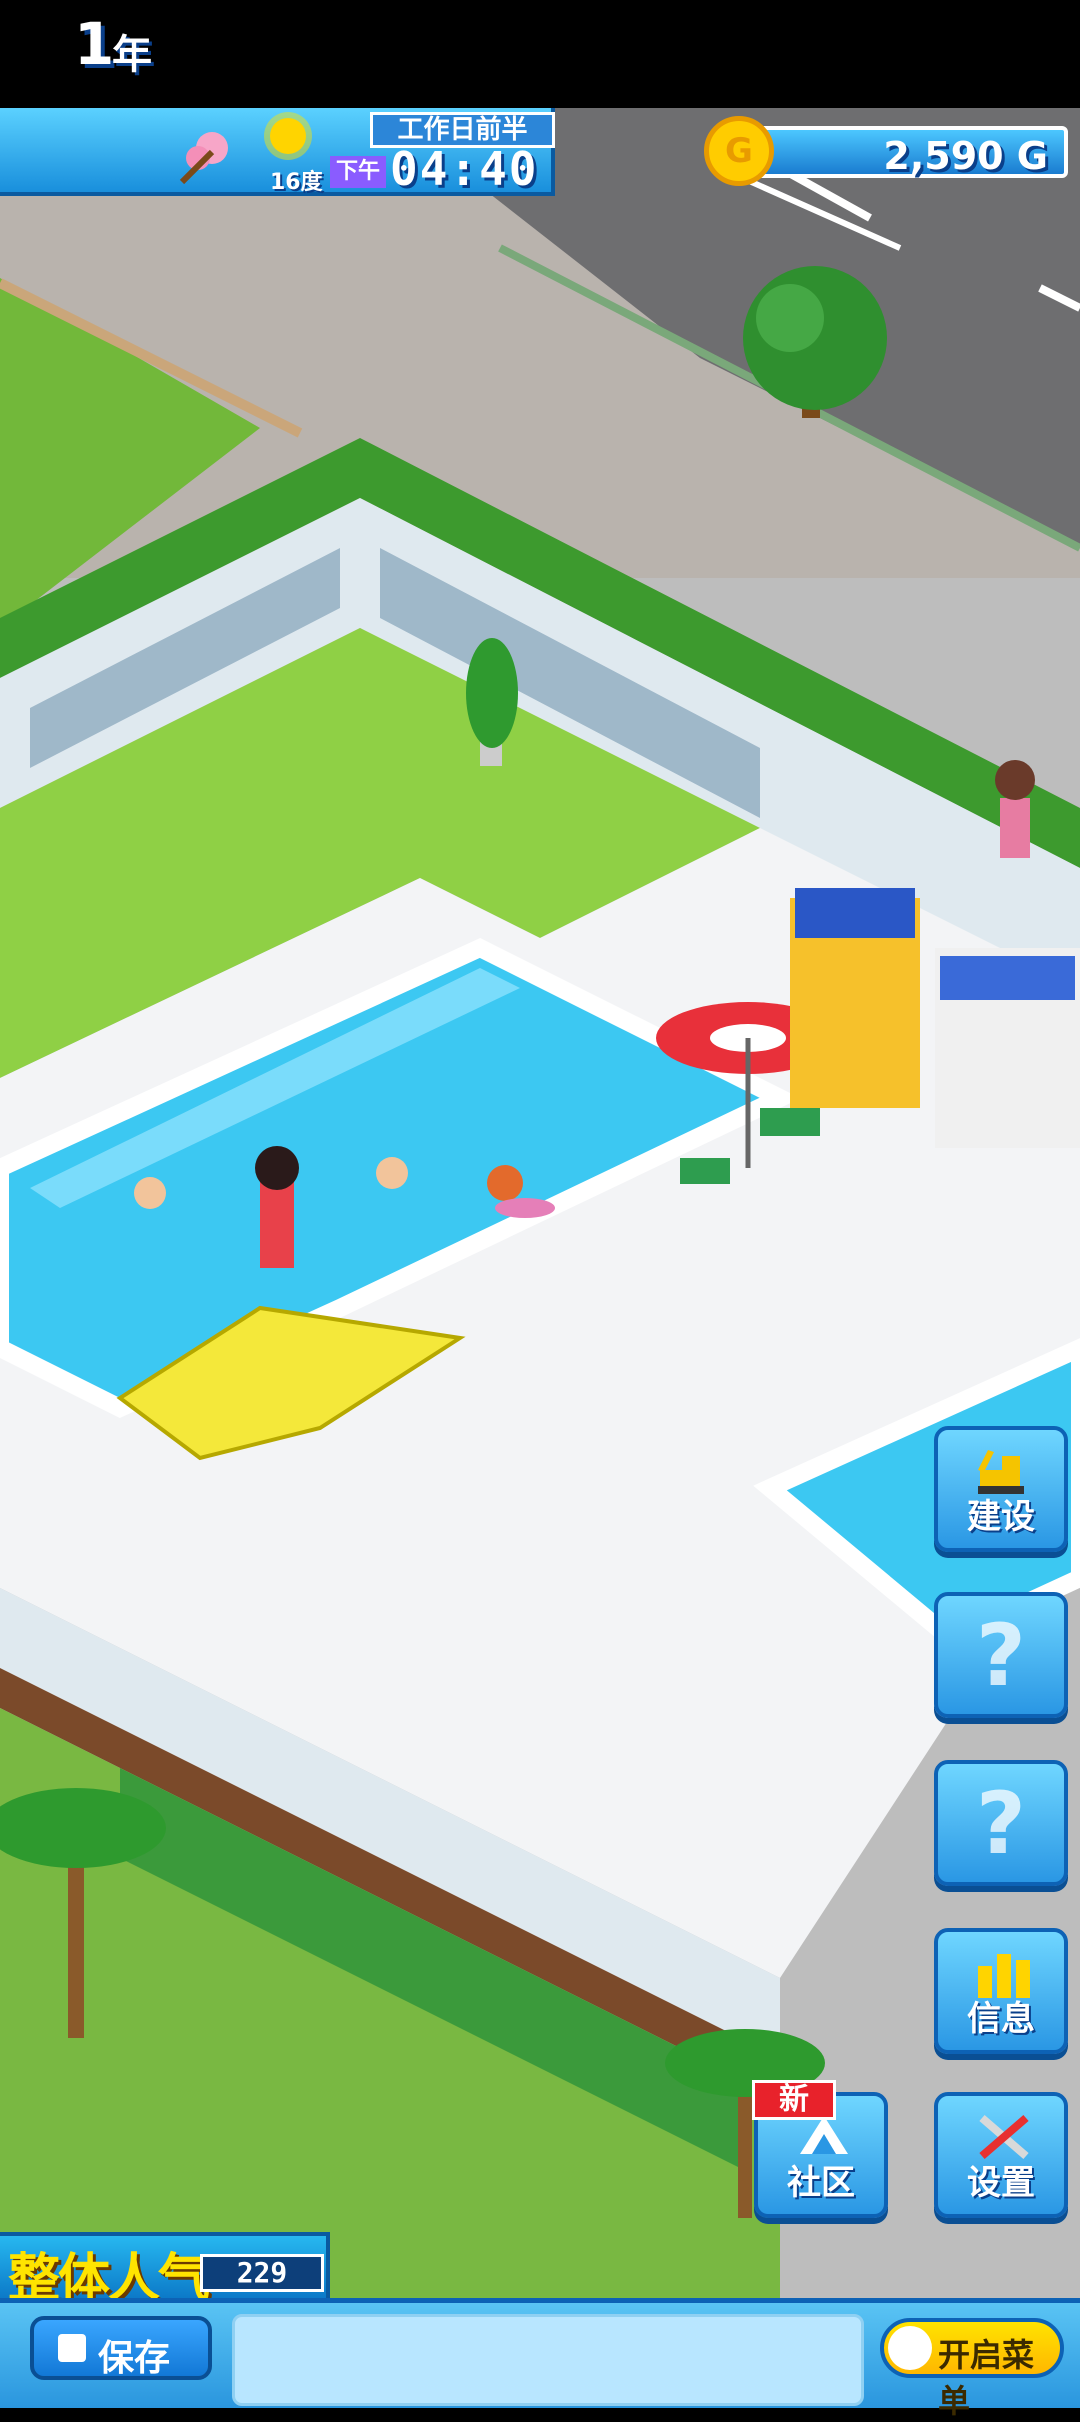 This screenshot has width=1080, height=2422. I want to click on gold-coin-icon: G, so click(739, 151).